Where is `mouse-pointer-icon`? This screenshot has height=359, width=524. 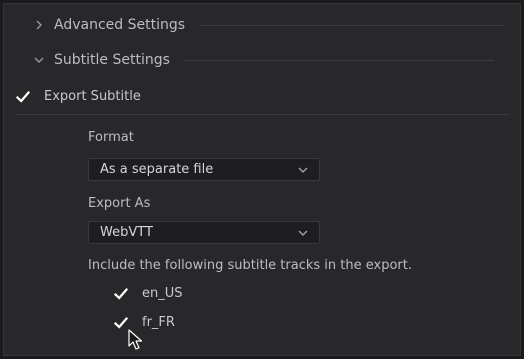
mouse-pointer-icon is located at coordinates (135, 339).